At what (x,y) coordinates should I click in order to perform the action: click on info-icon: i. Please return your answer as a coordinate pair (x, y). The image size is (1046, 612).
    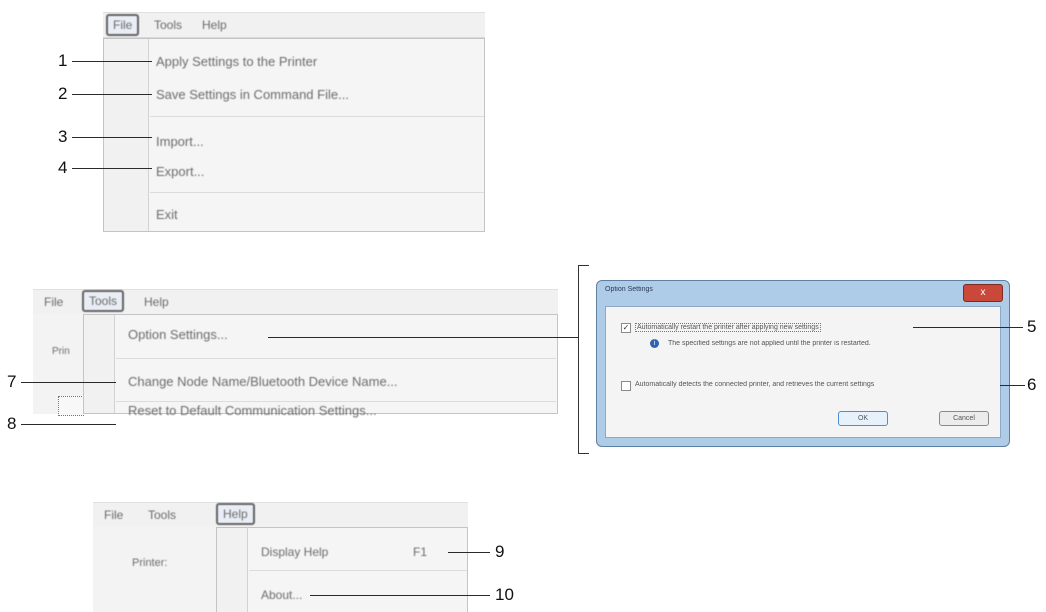
    Looking at the image, I should click on (654, 343).